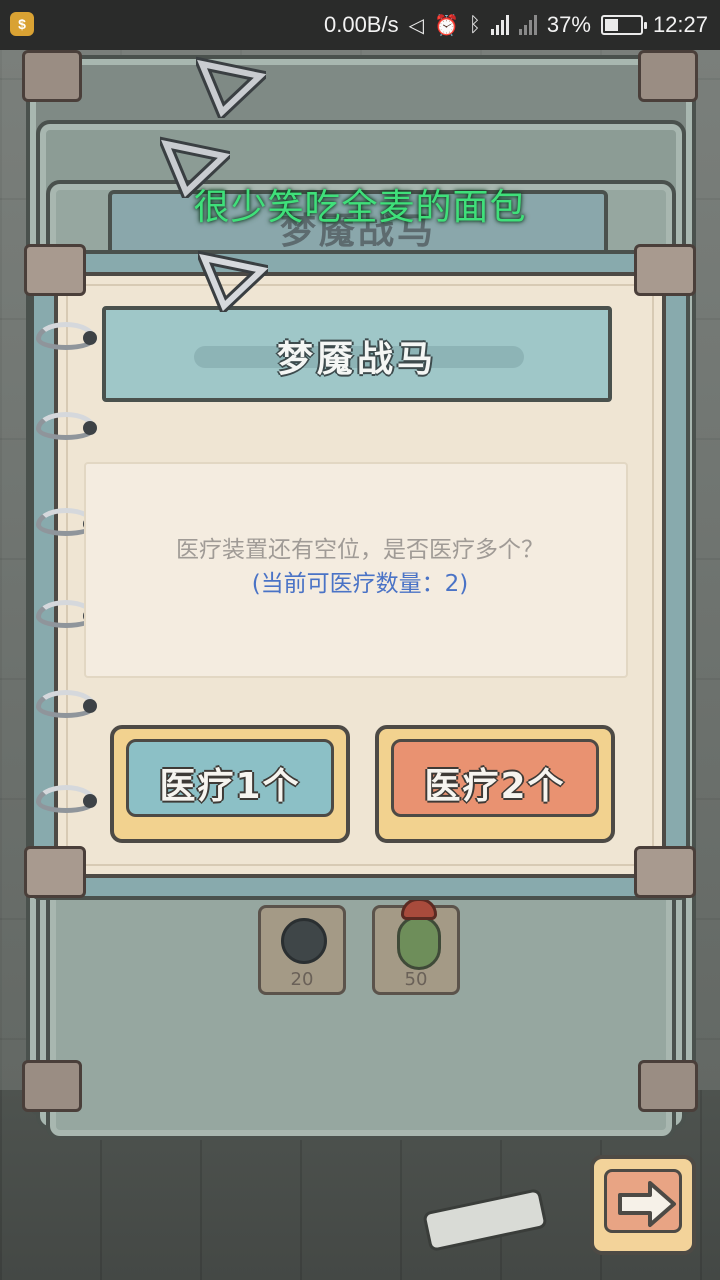 This screenshot has width=720, height=1280. What do you see at coordinates (680, 24) in the screenshot?
I see `clock: 12:27` at bounding box center [680, 24].